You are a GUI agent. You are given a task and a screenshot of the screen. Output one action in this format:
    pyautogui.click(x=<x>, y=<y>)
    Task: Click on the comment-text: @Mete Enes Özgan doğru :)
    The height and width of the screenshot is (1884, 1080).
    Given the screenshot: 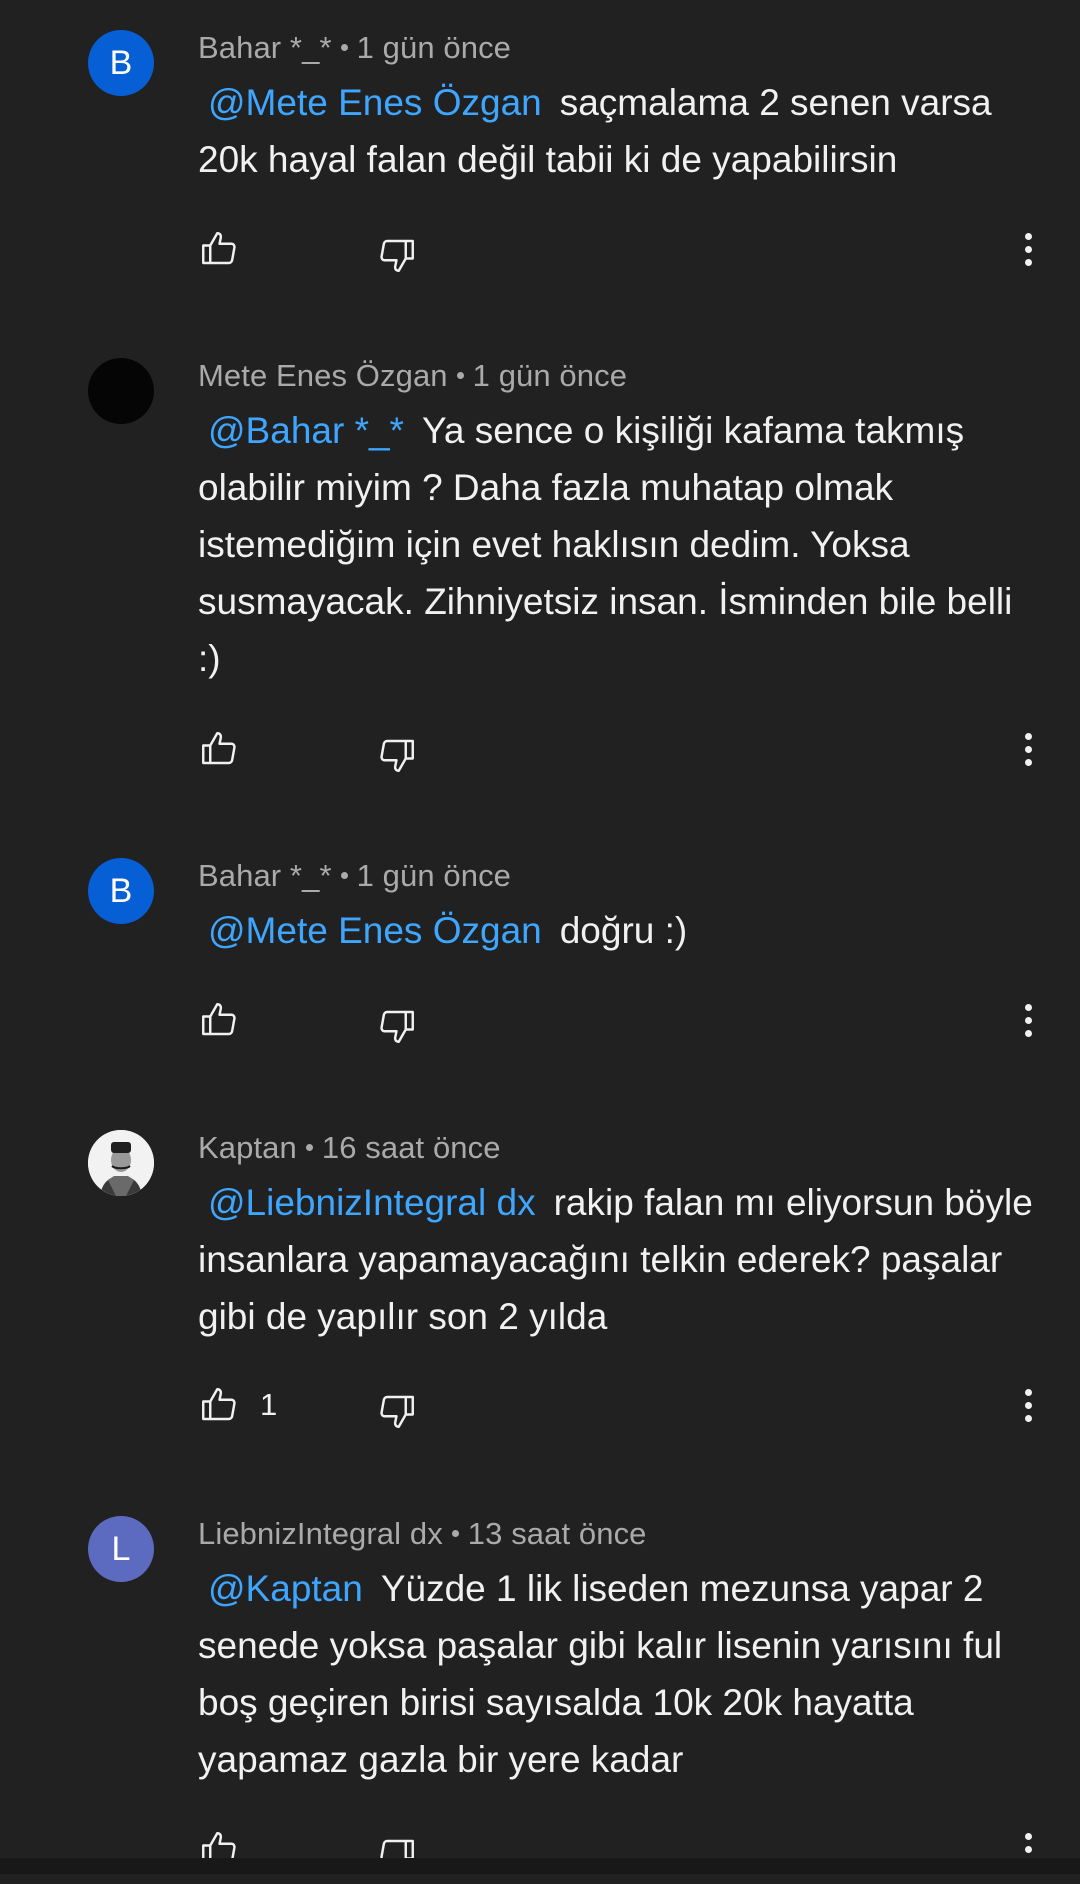 What is the action you would take?
    pyautogui.click(x=618, y=930)
    